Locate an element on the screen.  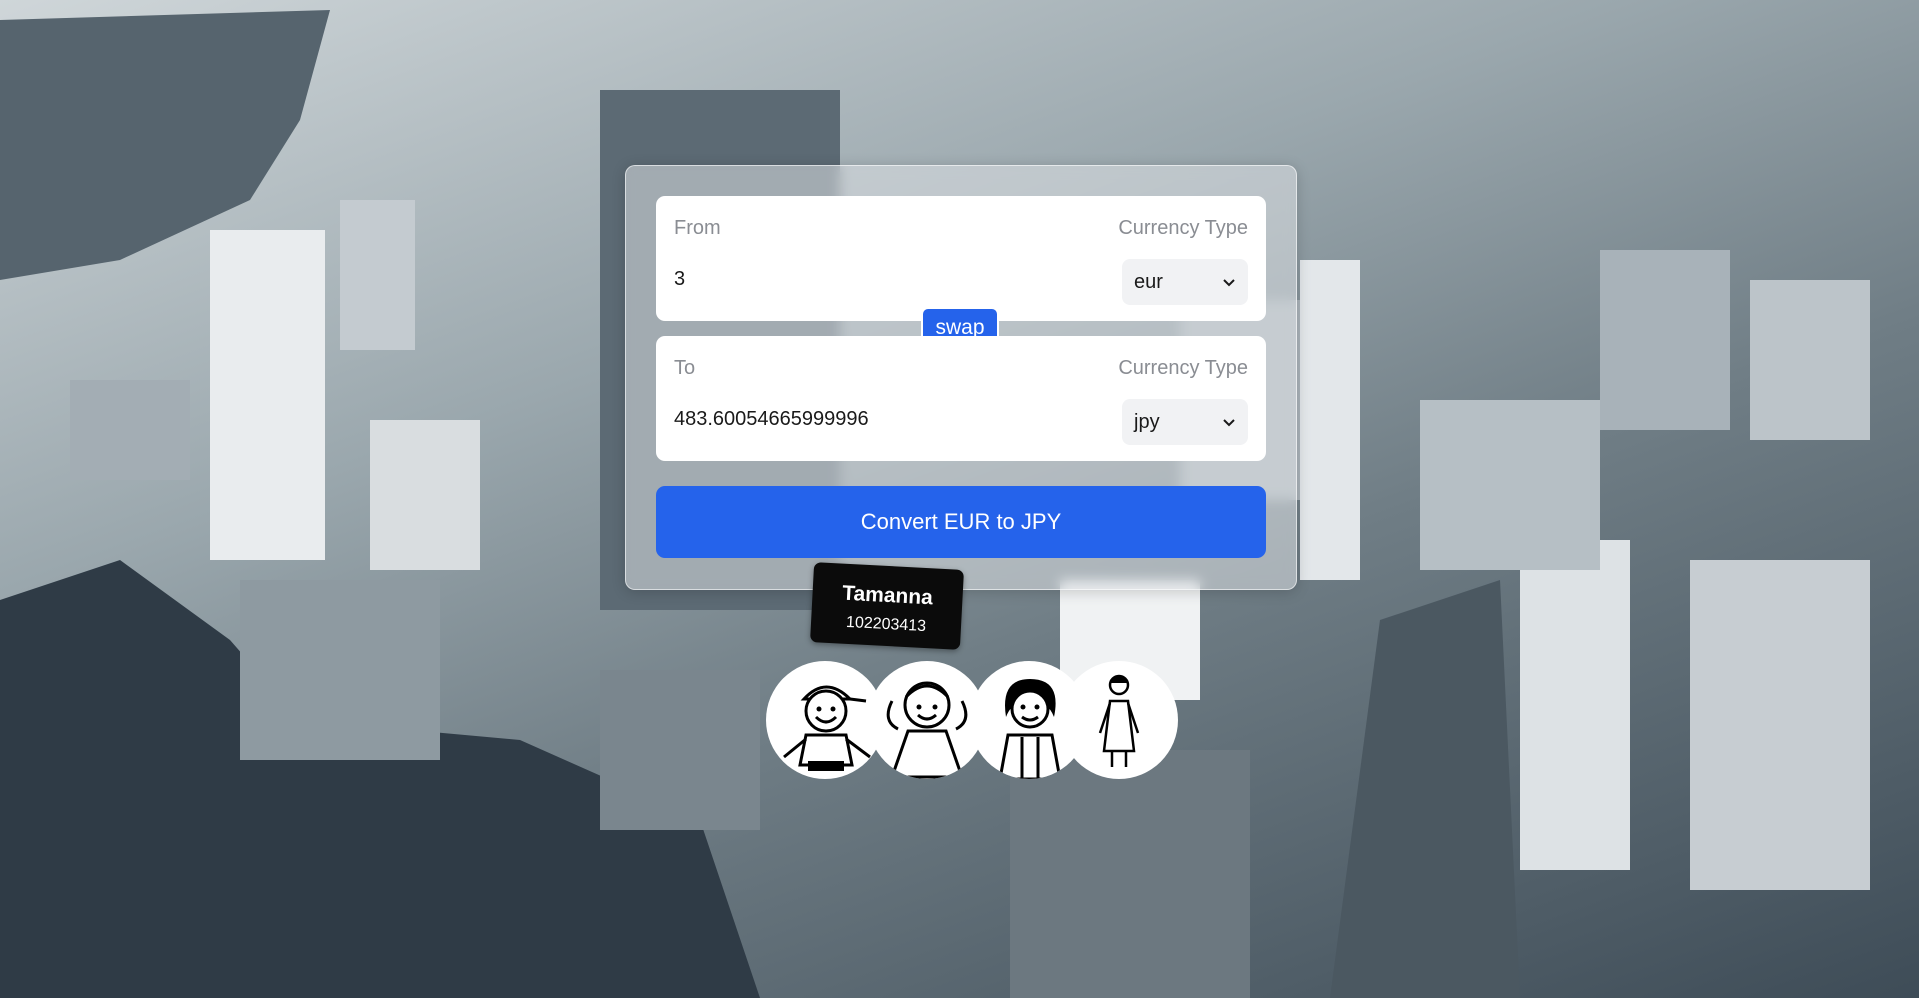
to-label: To is located at coordinates (685, 368).